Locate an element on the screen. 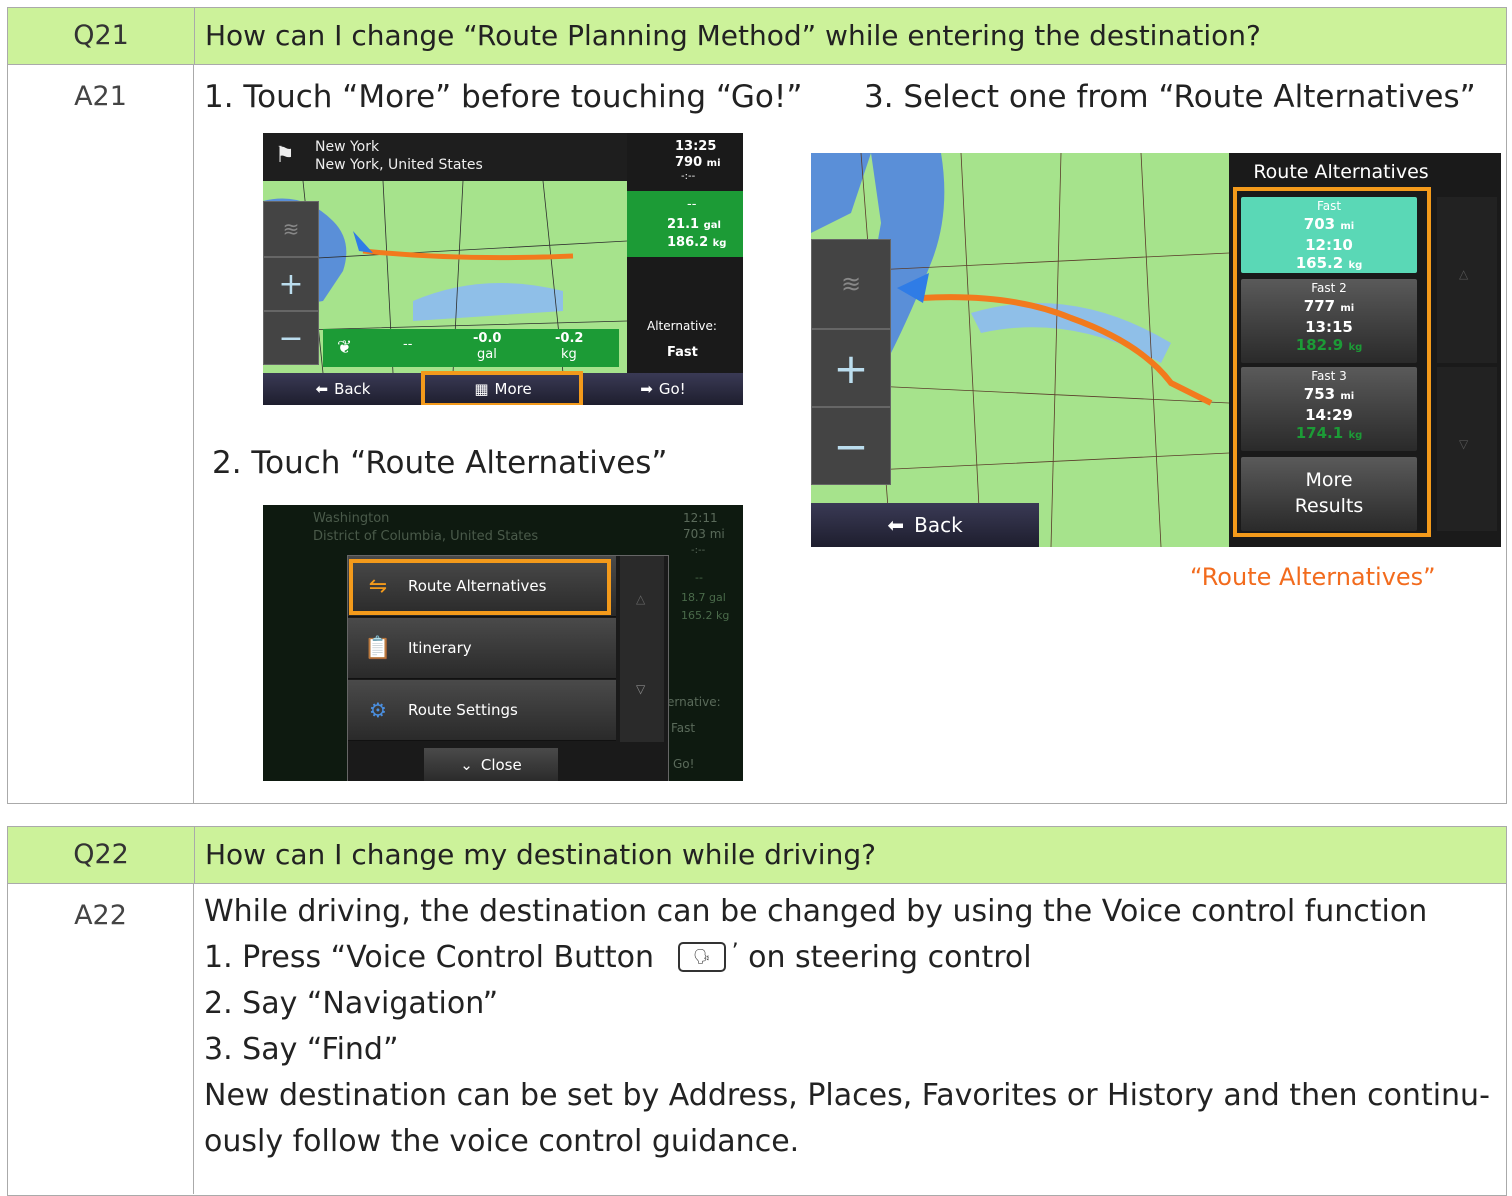 The height and width of the screenshot is (1196, 1512). answer-number: A22 is located at coordinates (101, 1039).